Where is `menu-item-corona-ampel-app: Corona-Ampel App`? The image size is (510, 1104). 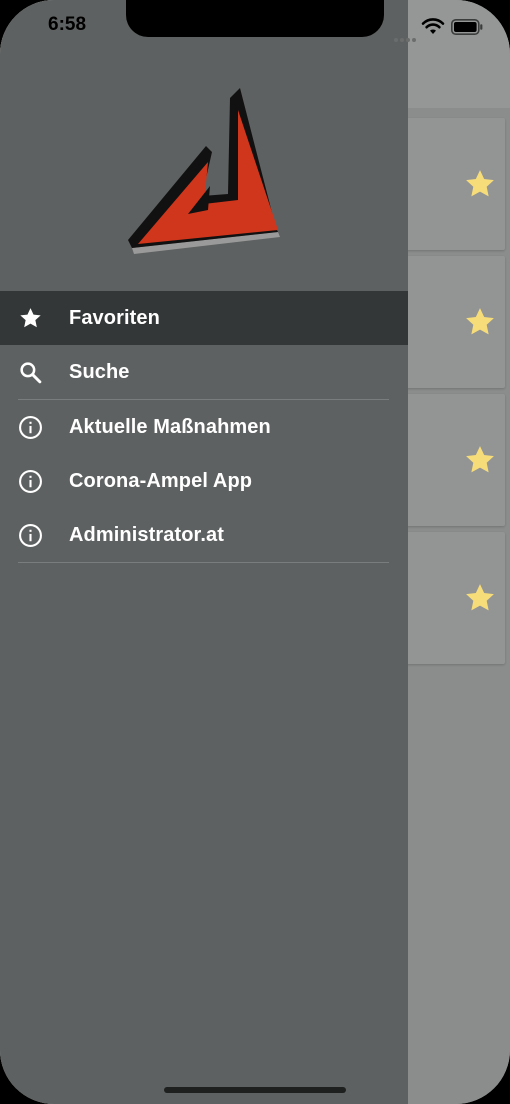 menu-item-corona-ampel-app: Corona-Ampel App is located at coordinates (204, 481).